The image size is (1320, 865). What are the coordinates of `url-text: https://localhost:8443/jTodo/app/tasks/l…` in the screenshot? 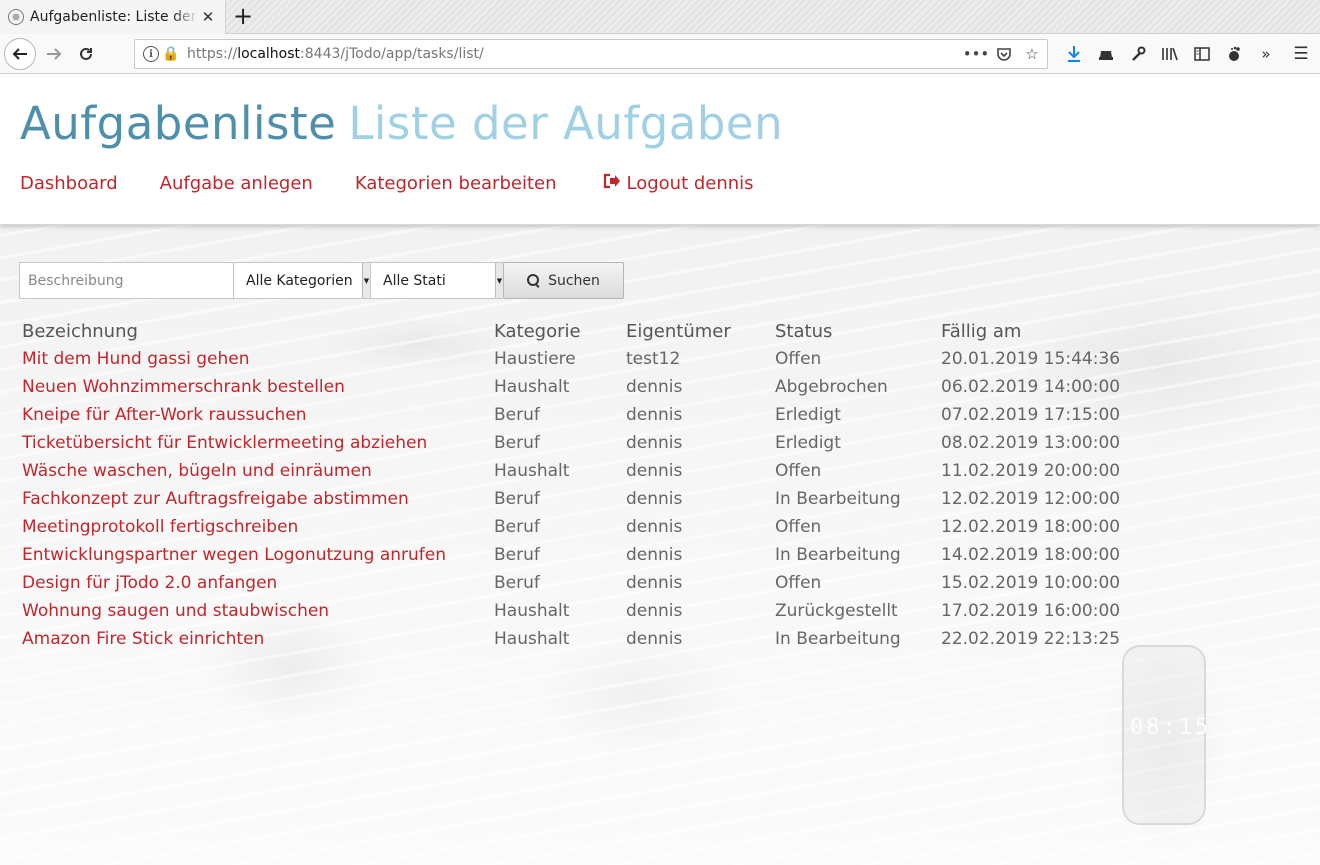 It's located at (335, 54).